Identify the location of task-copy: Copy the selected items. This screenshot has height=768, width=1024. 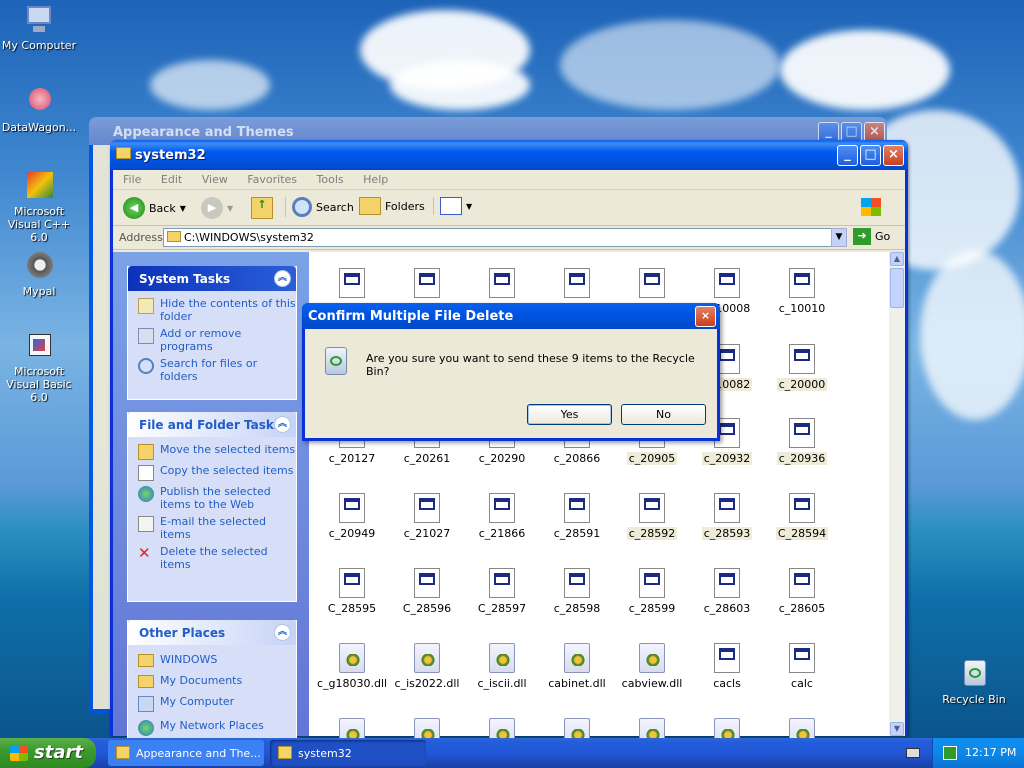
(217, 472).